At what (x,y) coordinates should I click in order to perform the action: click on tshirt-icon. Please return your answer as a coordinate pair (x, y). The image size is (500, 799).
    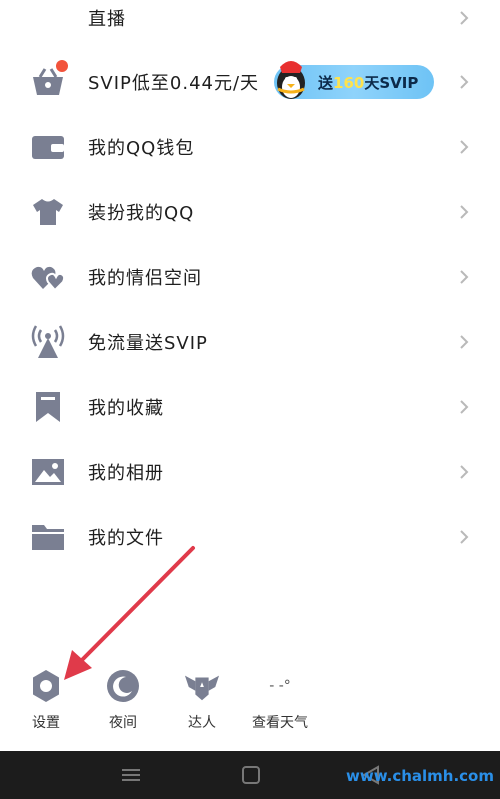
    Looking at the image, I should click on (48, 212).